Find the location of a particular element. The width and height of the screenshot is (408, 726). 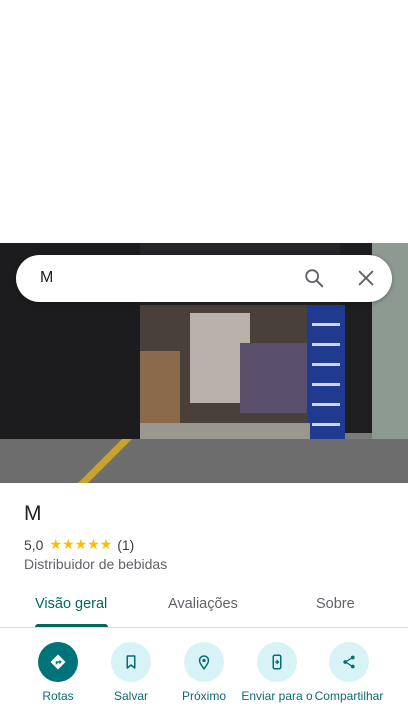

directions-icon is located at coordinates (58, 662).